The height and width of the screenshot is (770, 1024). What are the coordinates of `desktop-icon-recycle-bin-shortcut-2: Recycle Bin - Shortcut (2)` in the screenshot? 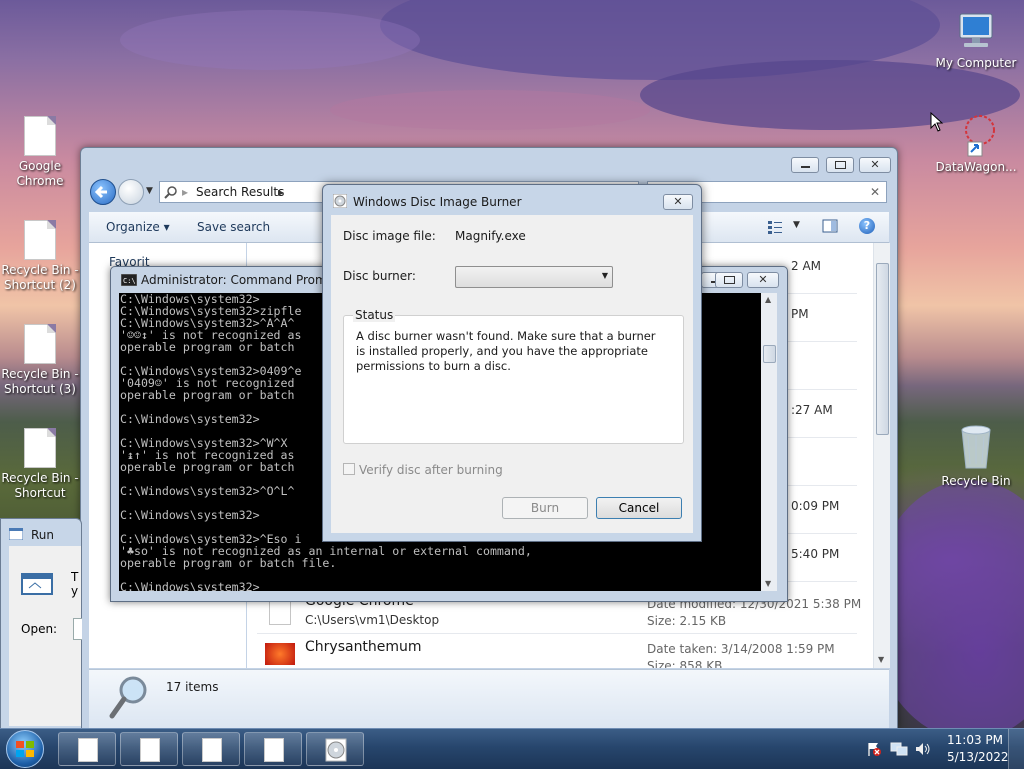 It's located at (40, 256).